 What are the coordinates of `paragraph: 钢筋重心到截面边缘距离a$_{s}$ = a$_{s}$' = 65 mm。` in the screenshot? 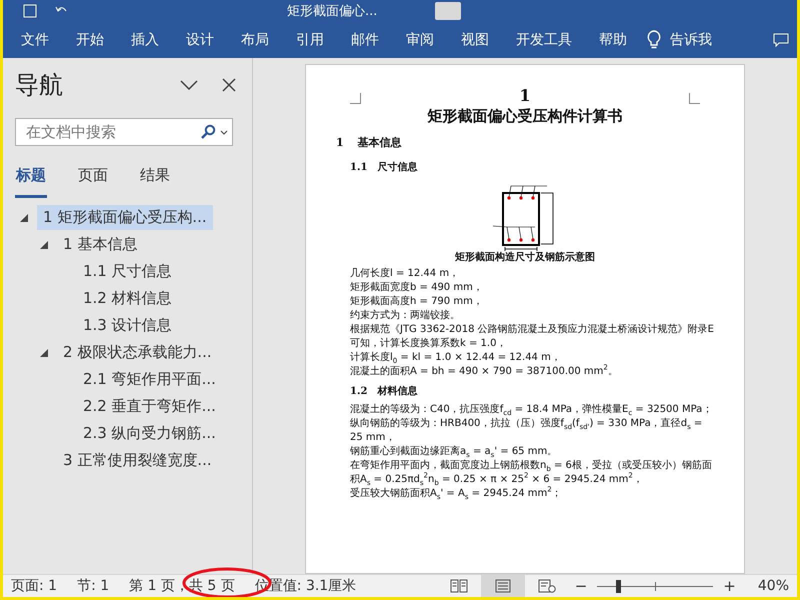 It's located at (454, 452).